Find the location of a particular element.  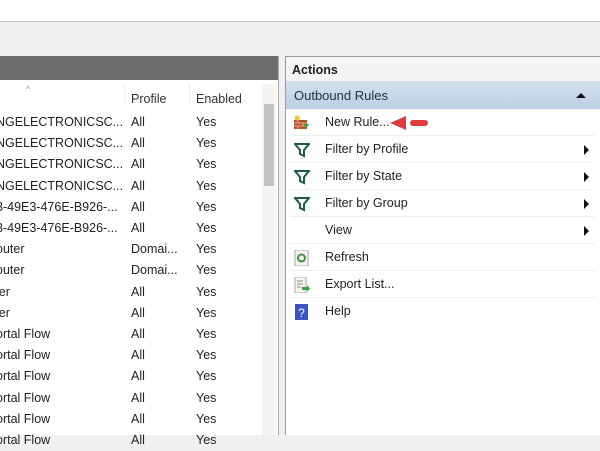

action-label: Refresh is located at coordinates (347, 257).